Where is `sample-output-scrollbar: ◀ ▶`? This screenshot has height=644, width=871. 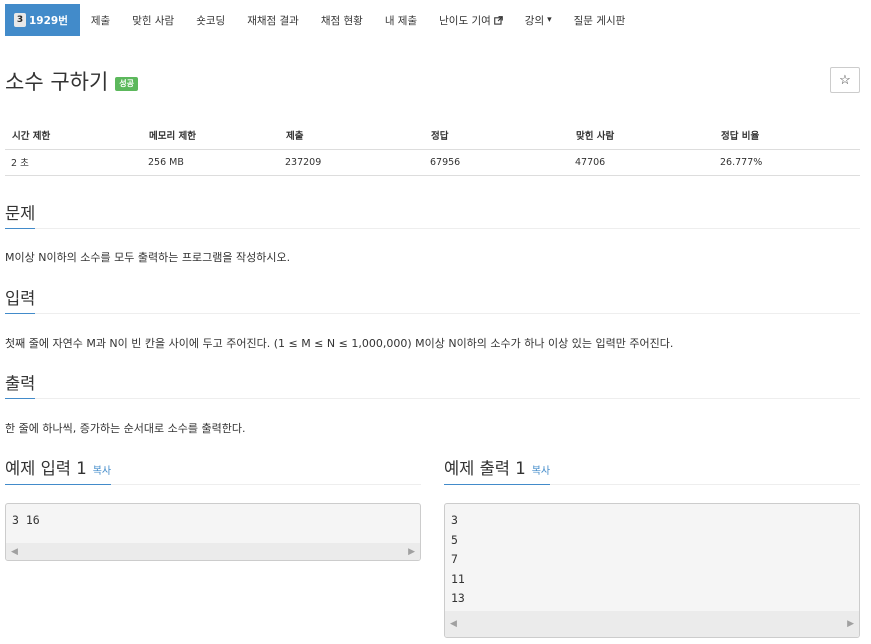 sample-output-scrollbar: ◀ ▶ is located at coordinates (652, 624).